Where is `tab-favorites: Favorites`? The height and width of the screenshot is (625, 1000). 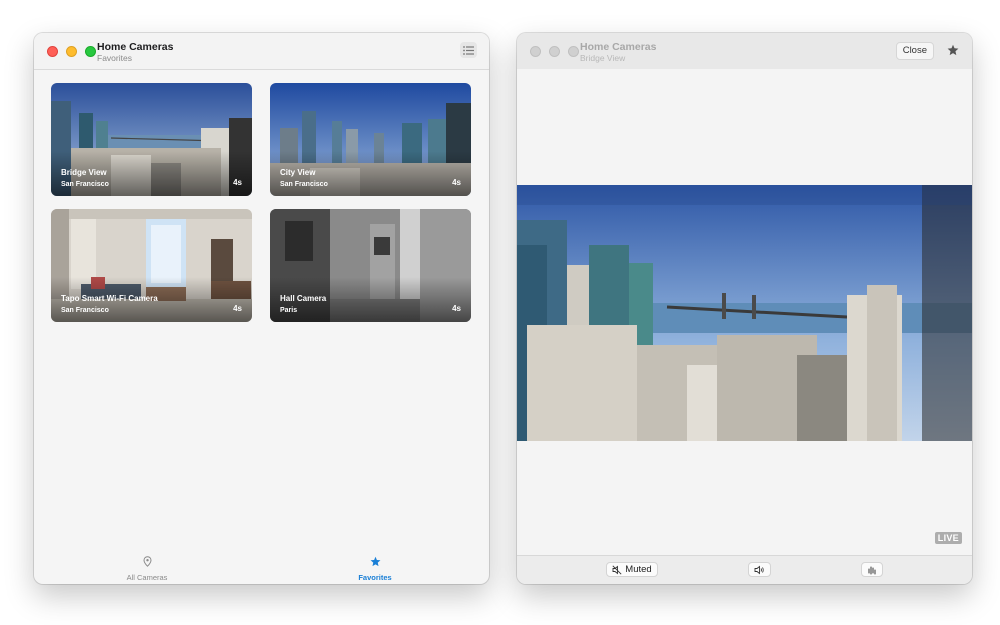 tab-favorites: Favorites is located at coordinates (375, 568).